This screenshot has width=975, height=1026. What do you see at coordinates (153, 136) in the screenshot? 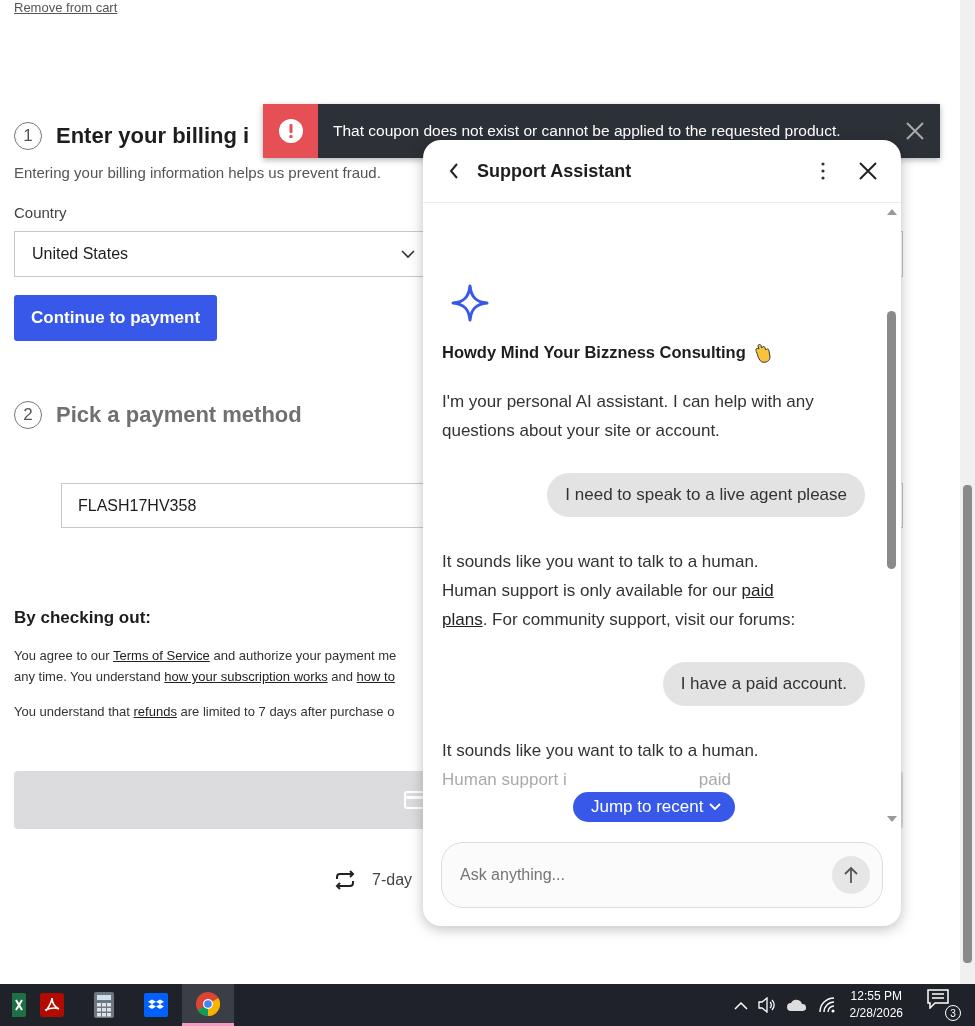
I see `step-title: Enter your billing i` at bounding box center [153, 136].